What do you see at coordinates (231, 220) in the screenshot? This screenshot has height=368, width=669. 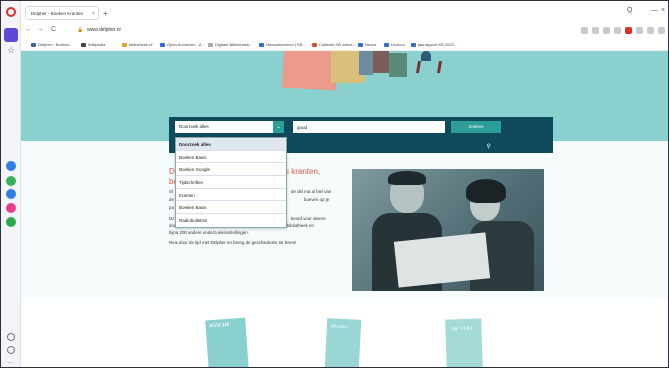 I see `dropdown-option: Radiobulletins` at bounding box center [231, 220].